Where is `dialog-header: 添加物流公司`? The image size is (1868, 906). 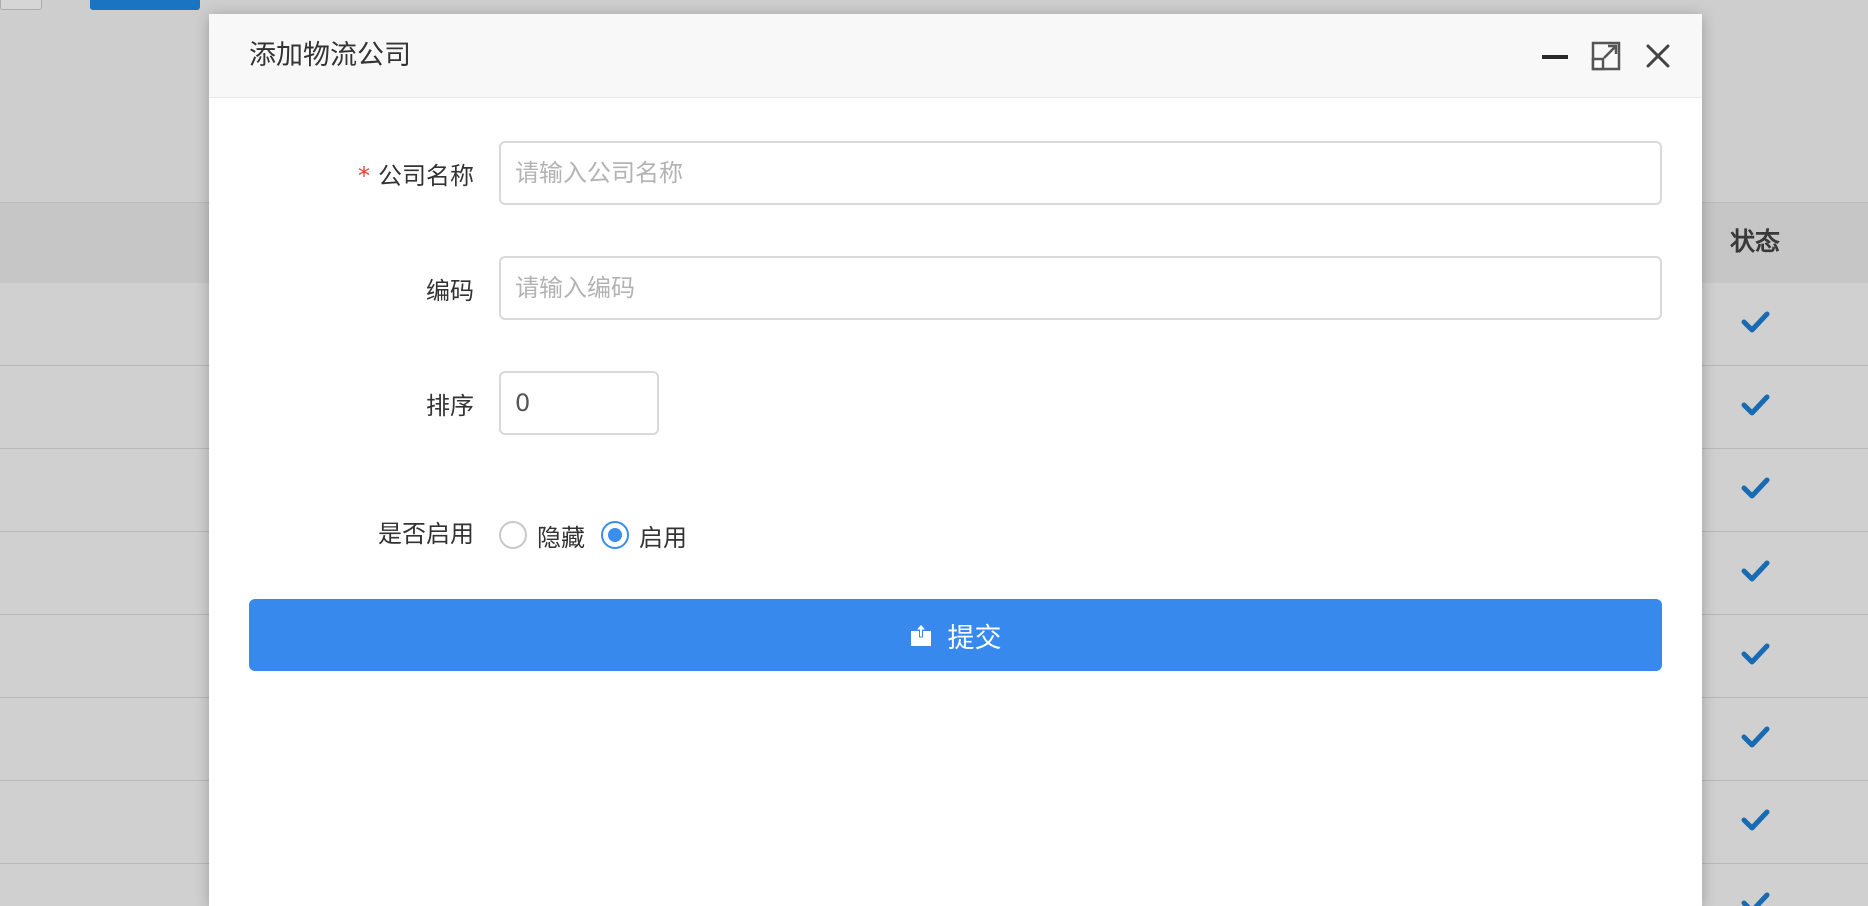
dialog-header: 添加物流公司 is located at coordinates (955, 56).